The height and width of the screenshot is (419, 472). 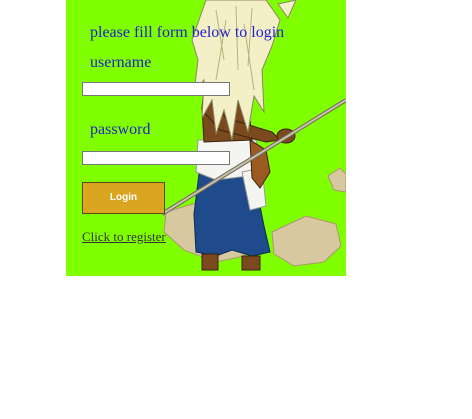 I want to click on password-label: password, so click(x=120, y=129).